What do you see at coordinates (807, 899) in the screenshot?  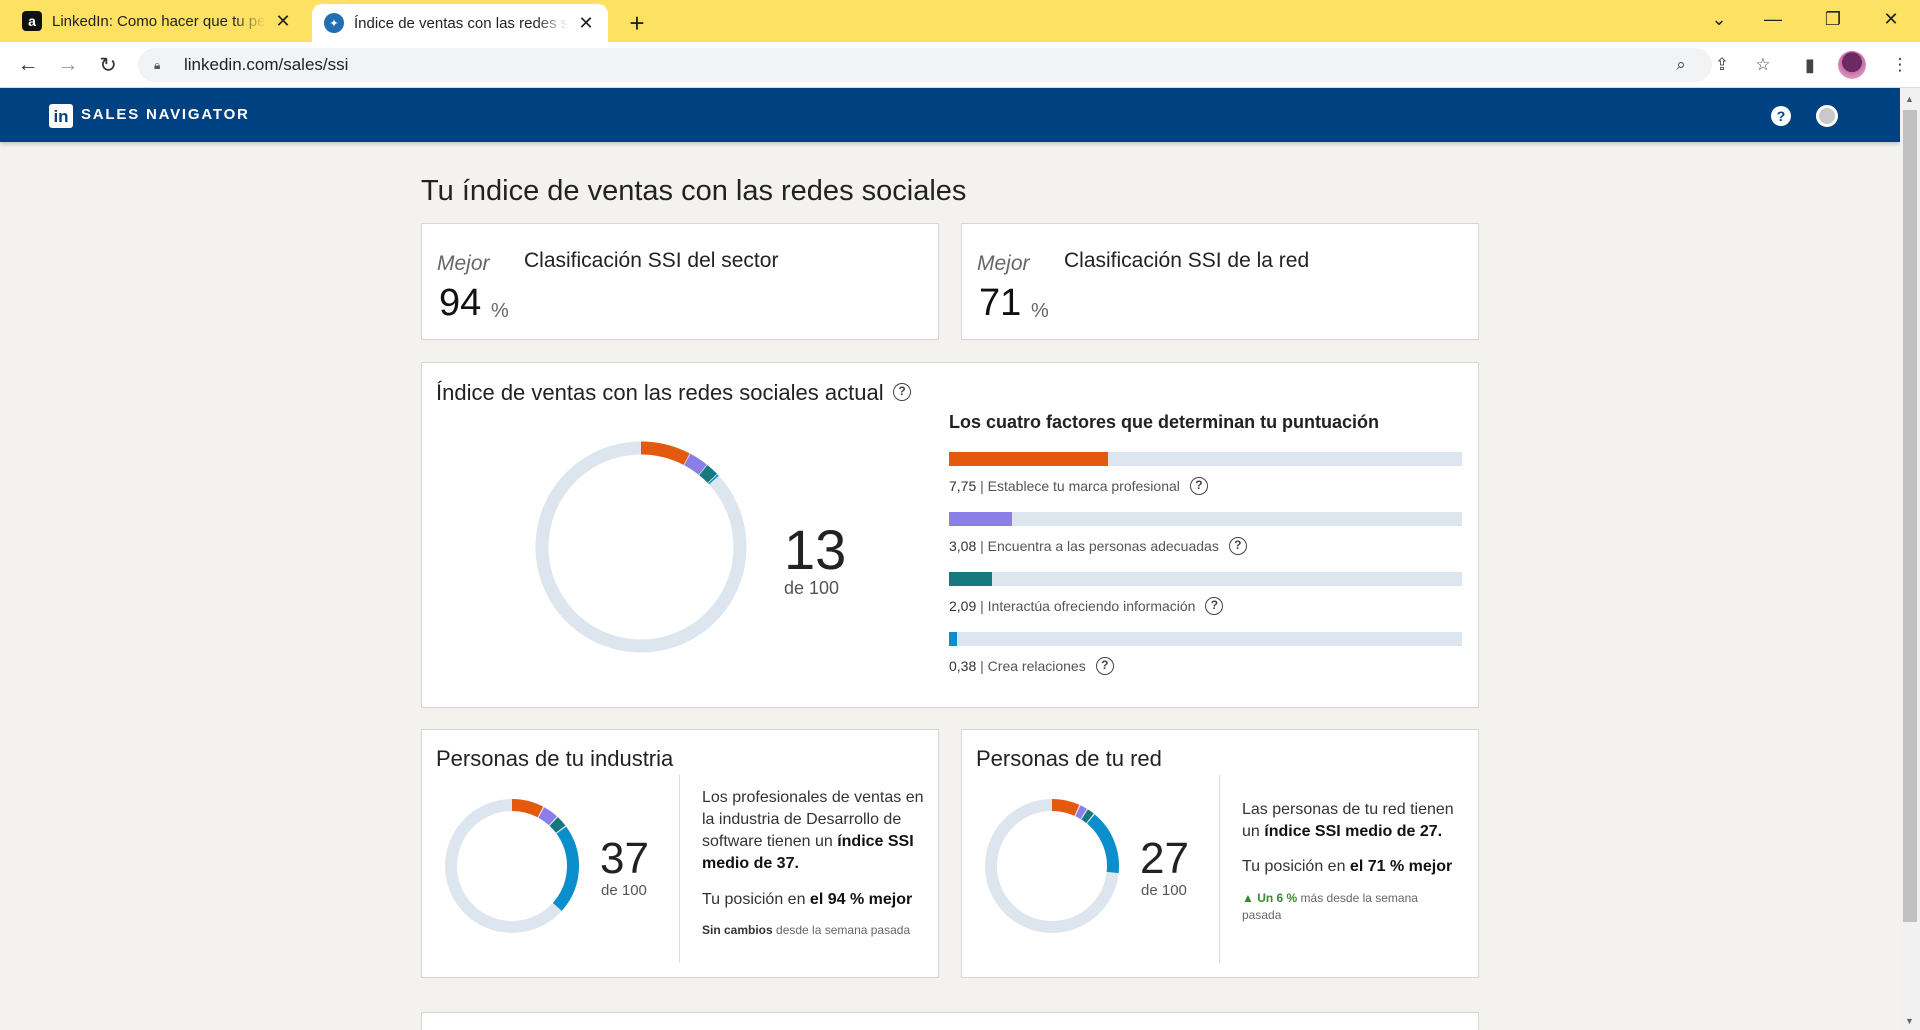 I see `industry-position: Tu posición en el 94 % mejor` at bounding box center [807, 899].